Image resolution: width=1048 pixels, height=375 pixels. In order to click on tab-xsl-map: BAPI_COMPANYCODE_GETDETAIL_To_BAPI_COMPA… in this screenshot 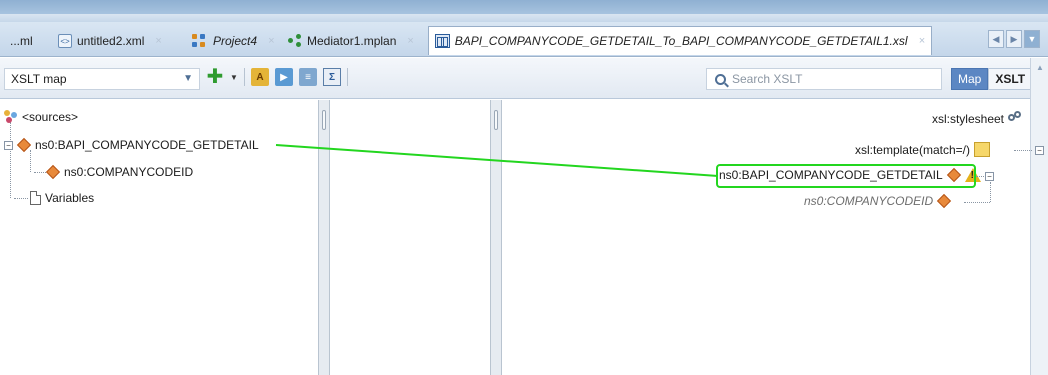, I will do `click(680, 40)`.